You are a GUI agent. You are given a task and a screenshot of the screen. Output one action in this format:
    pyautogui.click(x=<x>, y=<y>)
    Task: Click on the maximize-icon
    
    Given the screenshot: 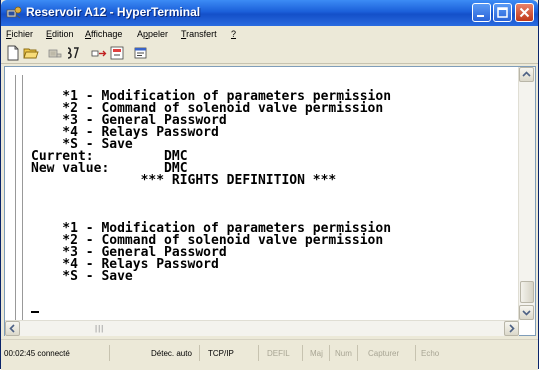 What is the action you would take?
    pyautogui.click(x=502, y=12)
    